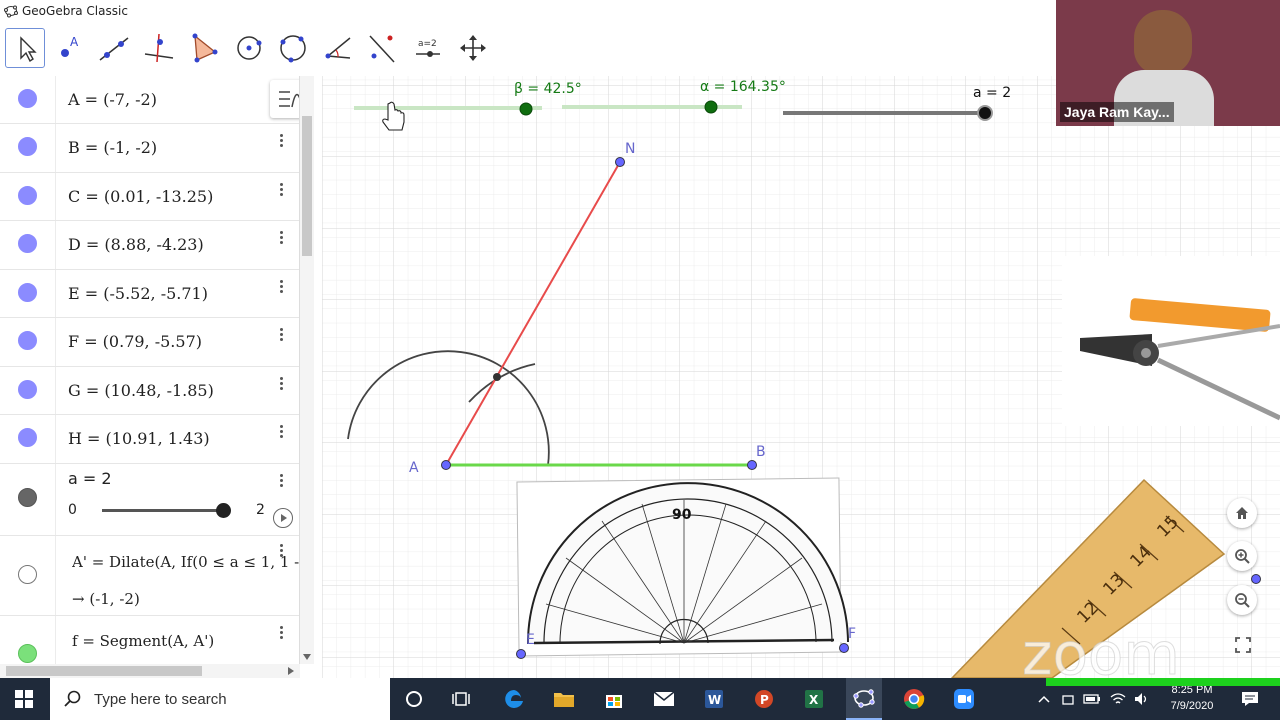  What do you see at coordinates (1242, 600) in the screenshot?
I see `zoom-out-button` at bounding box center [1242, 600].